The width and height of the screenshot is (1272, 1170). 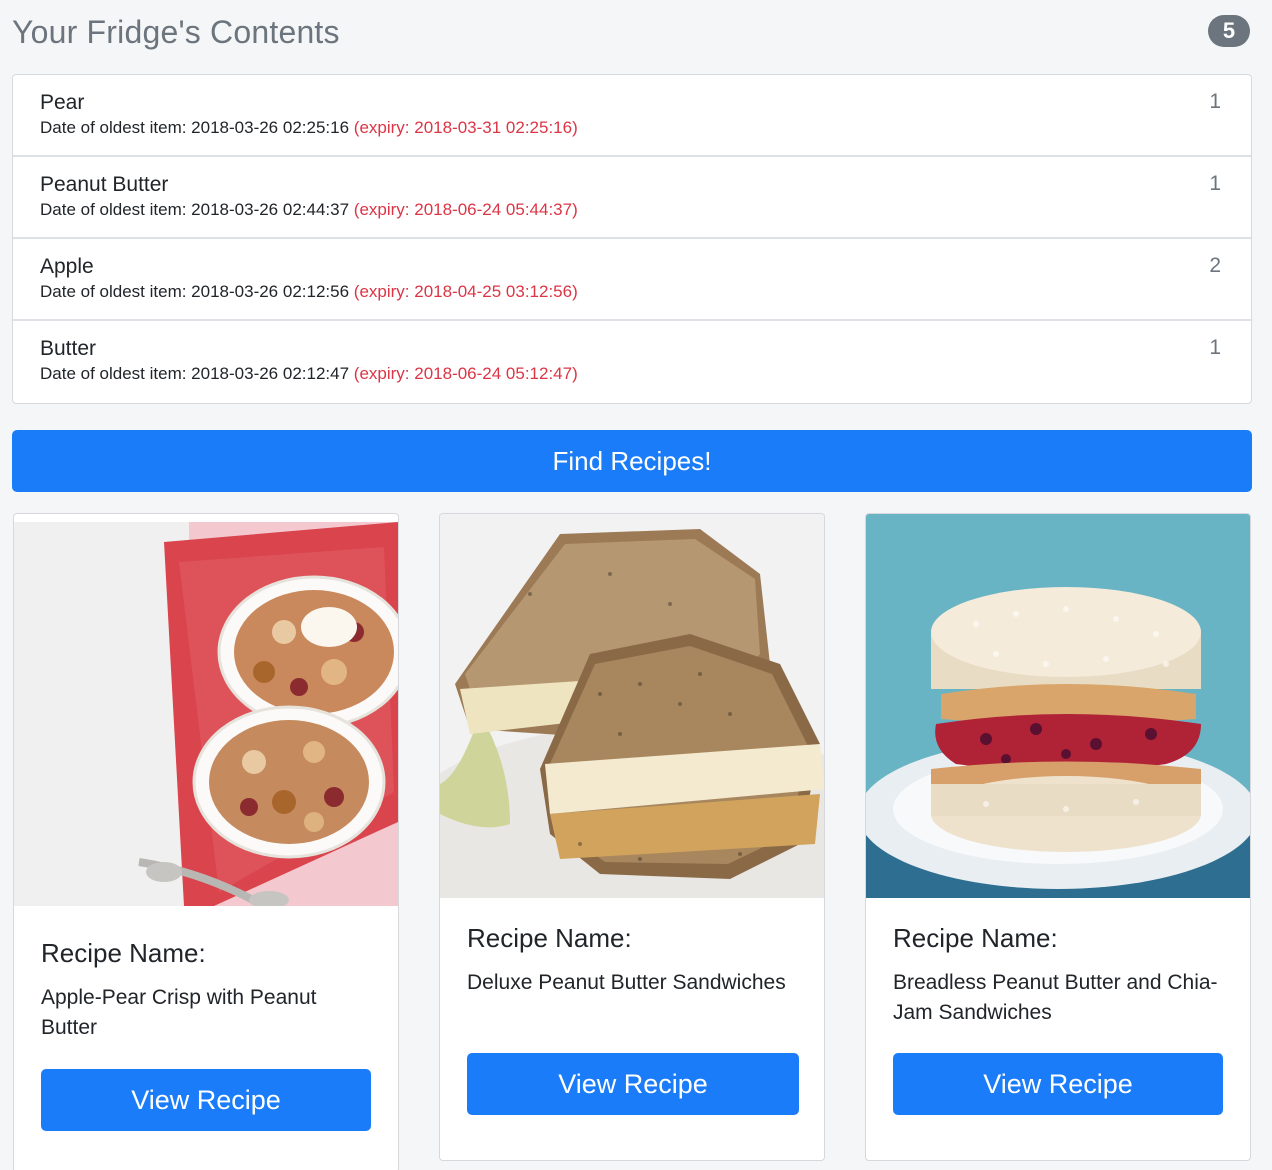 What do you see at coordinates (465, 373) in the screenshot?
I see `item-expiry: (expiry: 2018-06-24 05:12:47)` at bounding box center [465, 373].